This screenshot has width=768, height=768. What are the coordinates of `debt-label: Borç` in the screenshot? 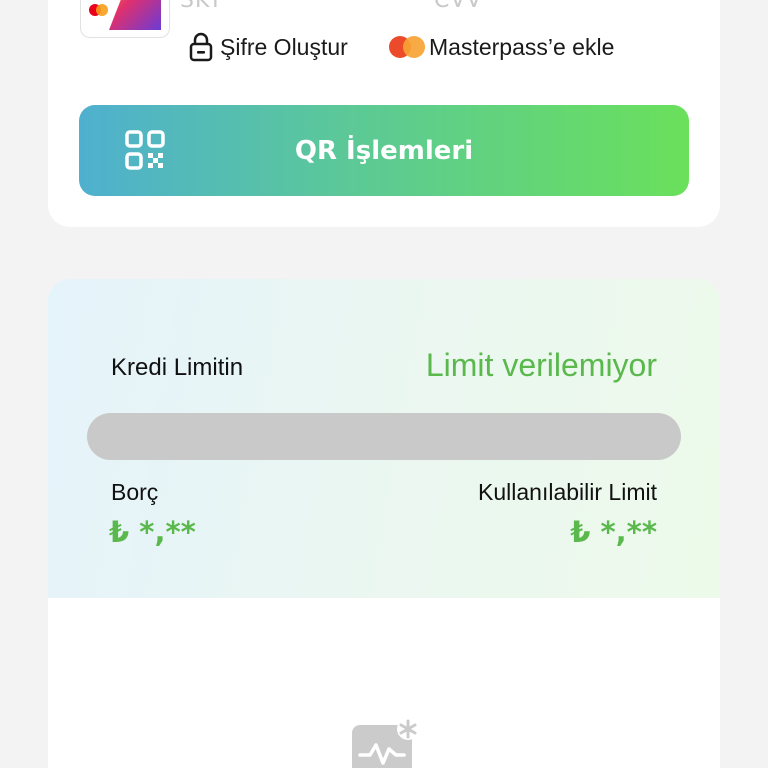 It's located at (135, 492).